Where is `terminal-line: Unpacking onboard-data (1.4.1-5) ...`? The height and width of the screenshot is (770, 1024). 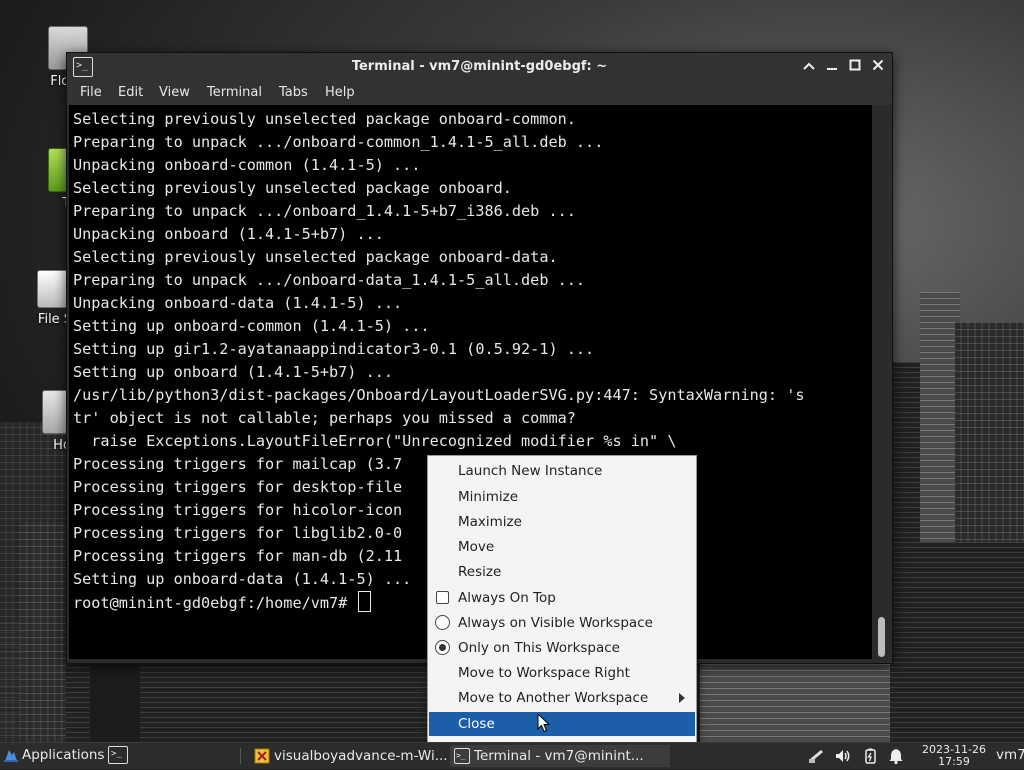
terminal-line: Unpacking onboard-data (1.4.1-5) ... is located at coordinates (238, 303).